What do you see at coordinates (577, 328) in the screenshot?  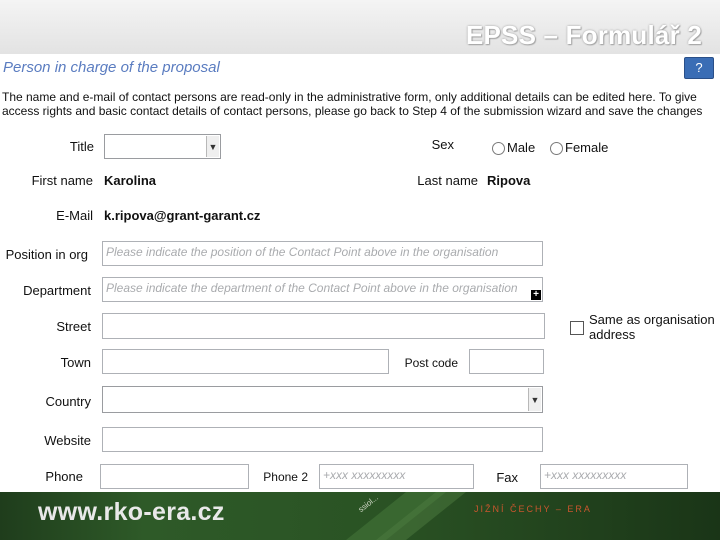 I see `same-as-org-checkbox` at bounding box center [577, 328].